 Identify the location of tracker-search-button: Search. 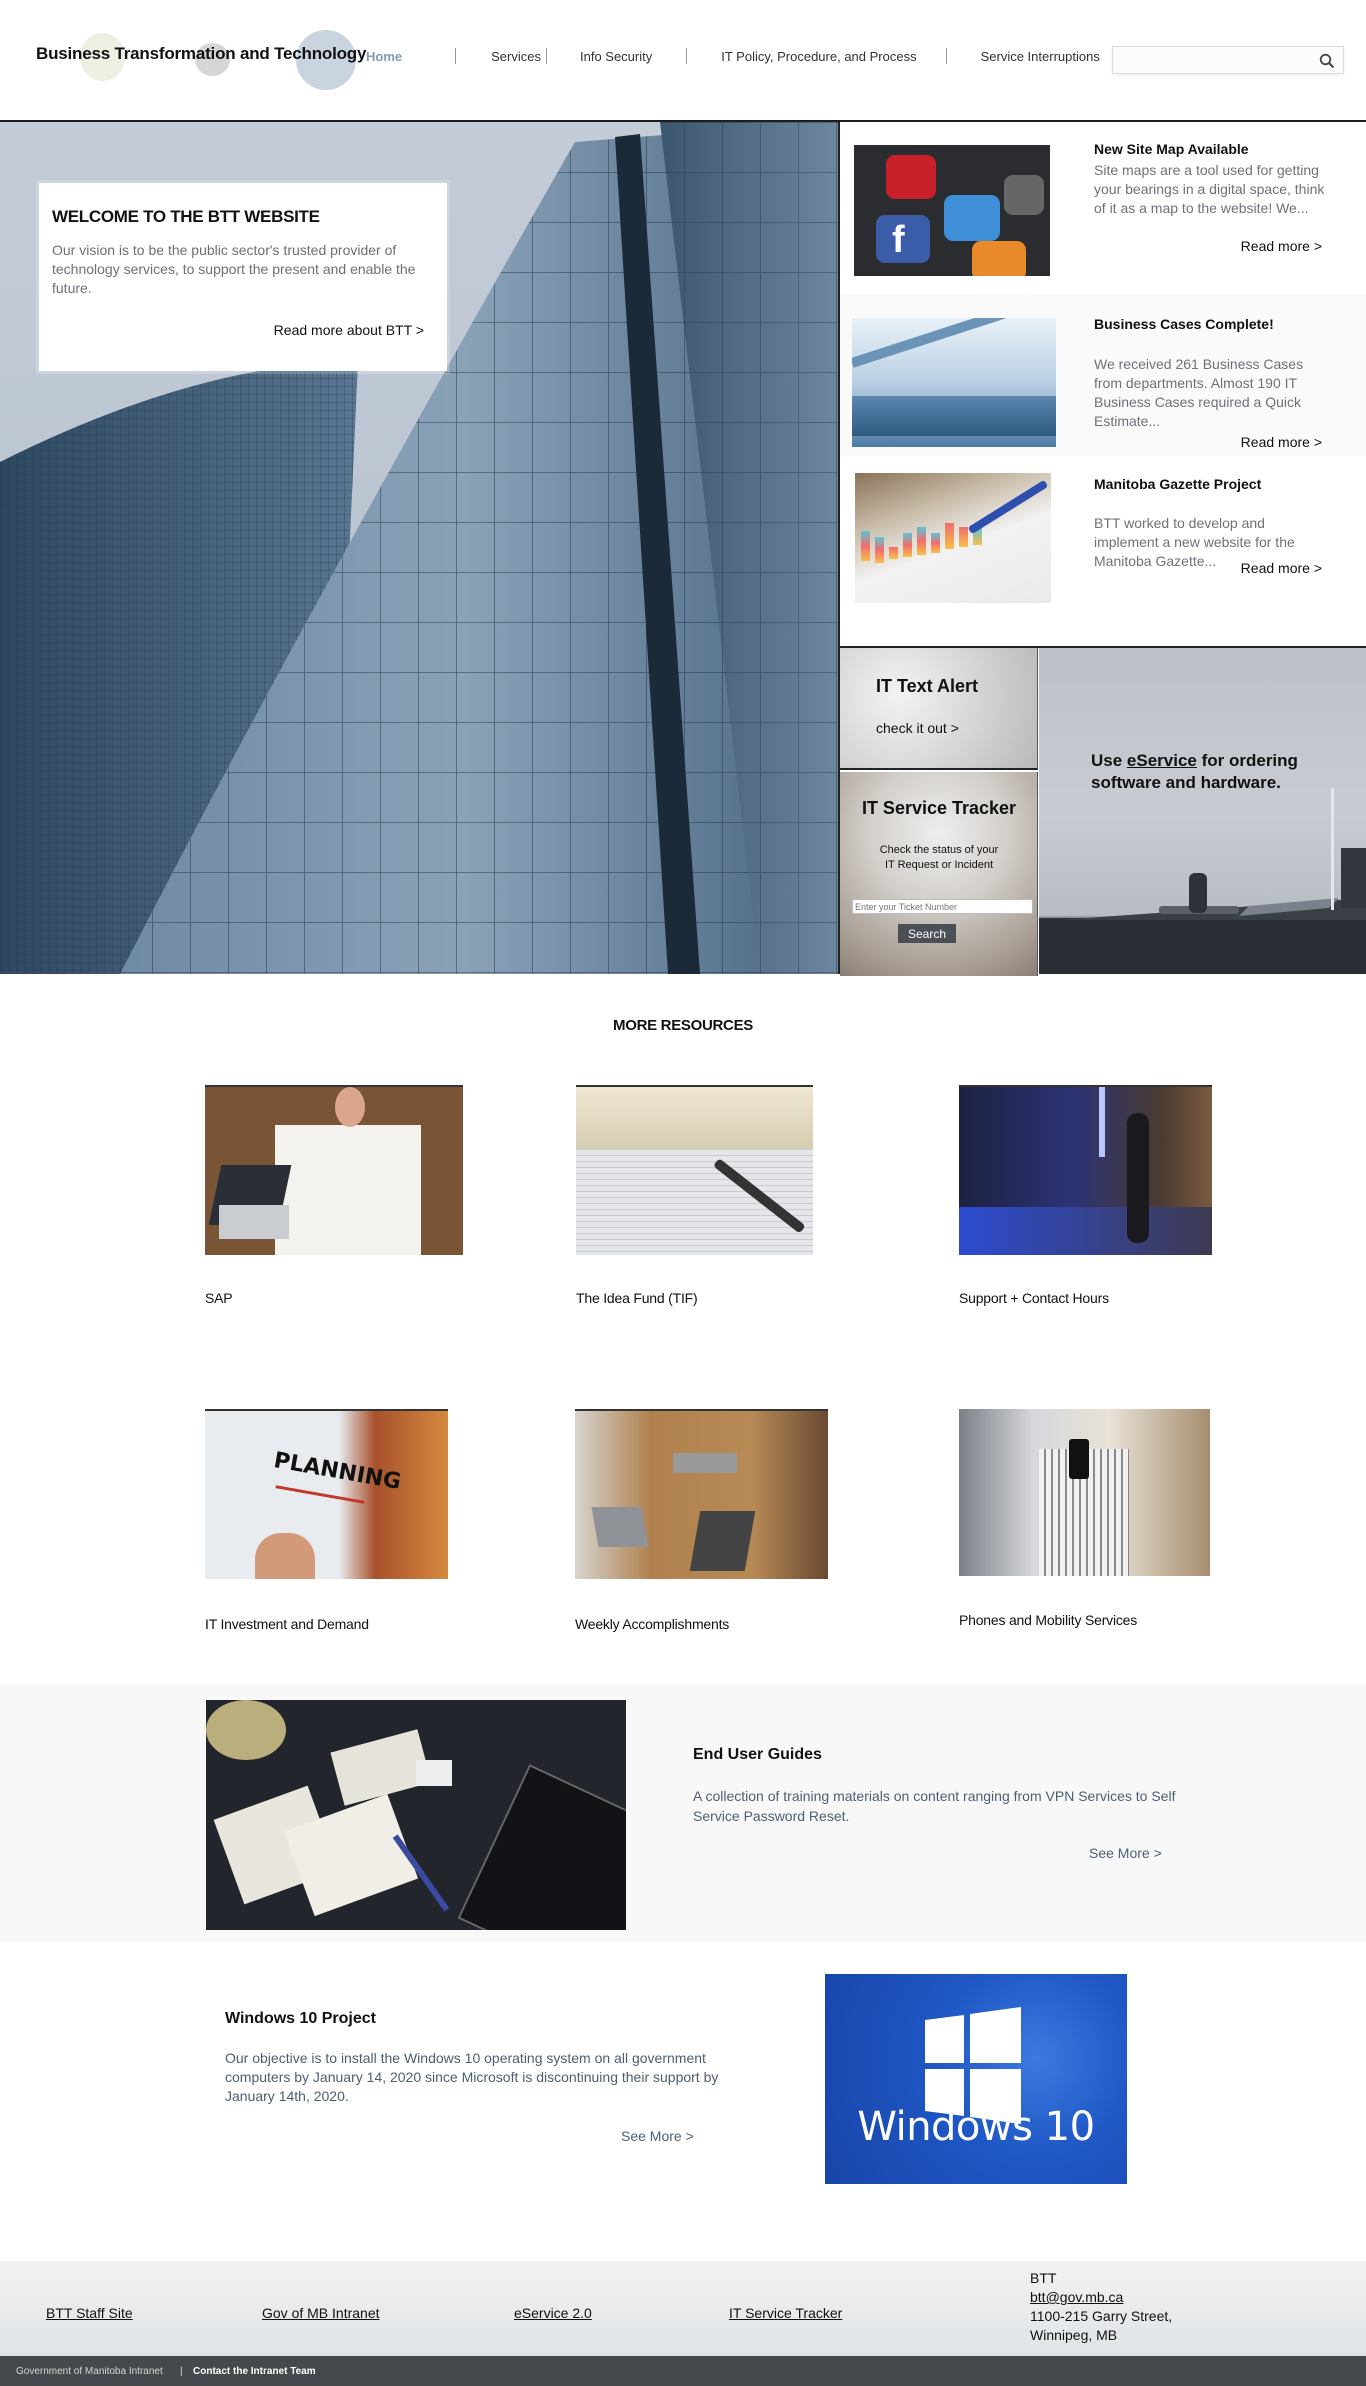
(927, 933).